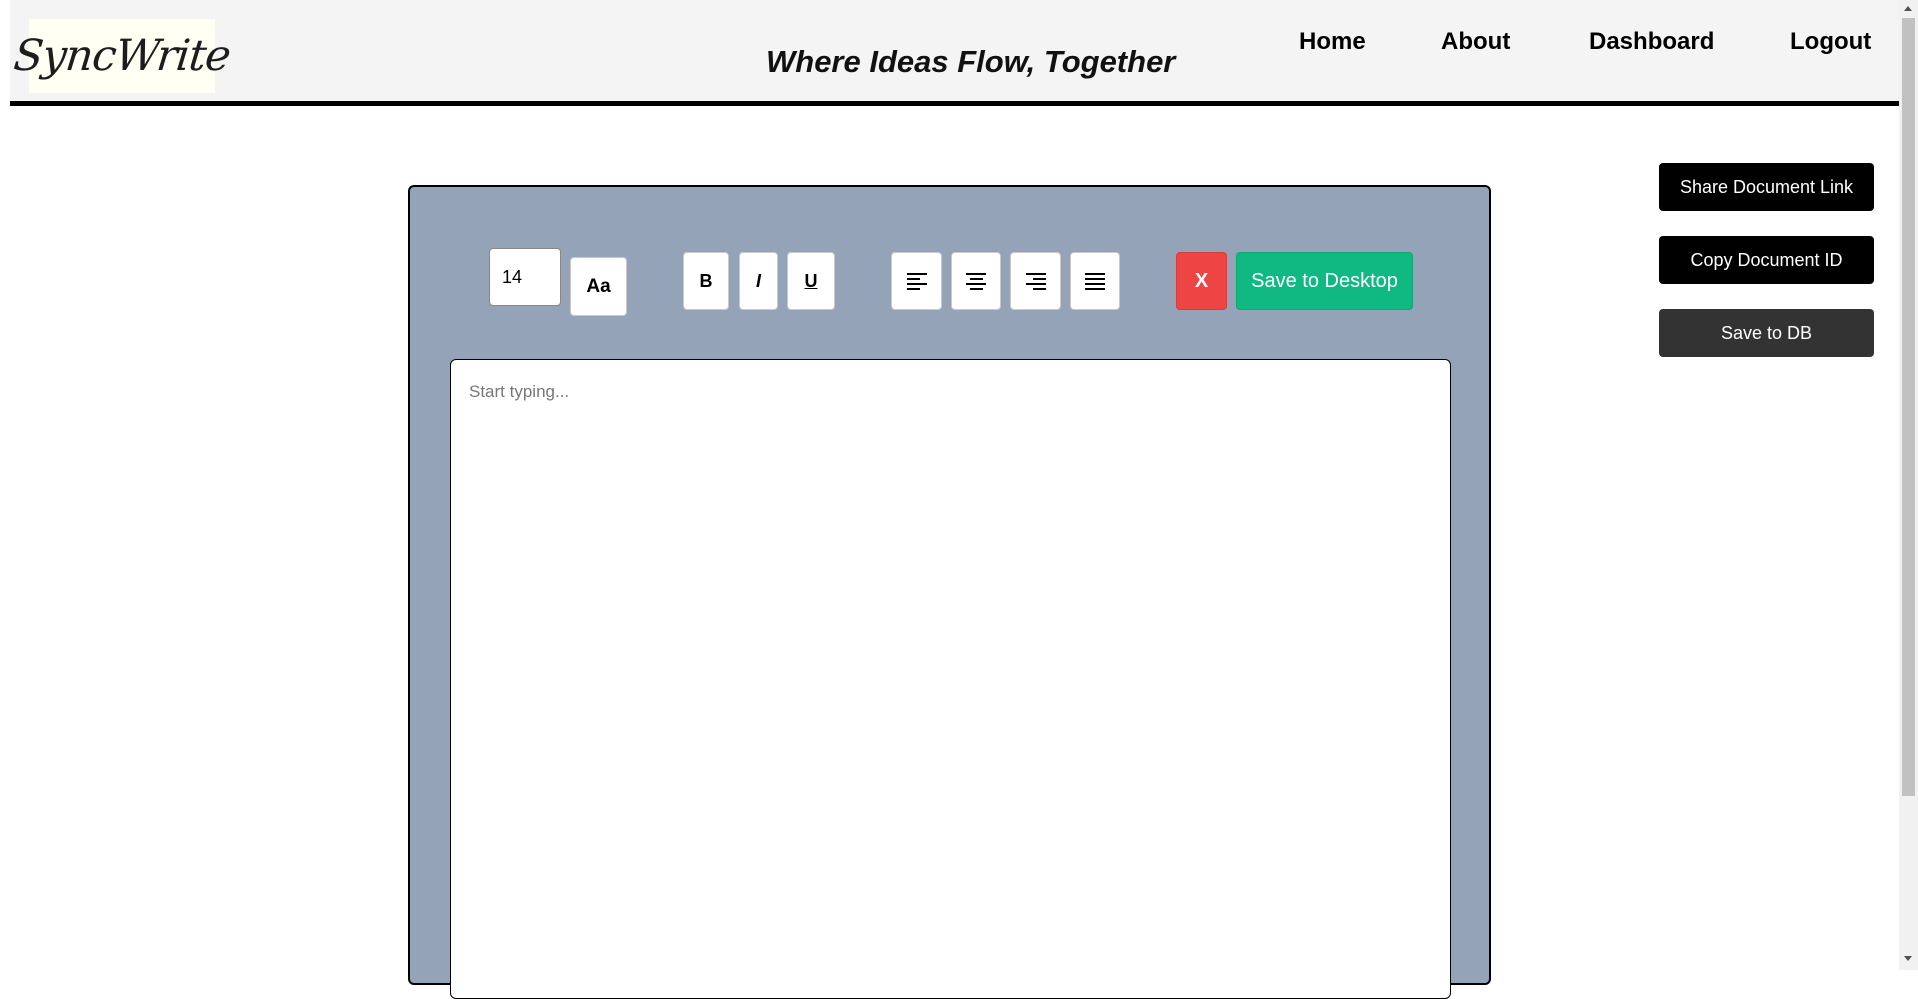 This screenshot has height=999, width=1918. I want to click on align-right-icon, so click(1035, 281).